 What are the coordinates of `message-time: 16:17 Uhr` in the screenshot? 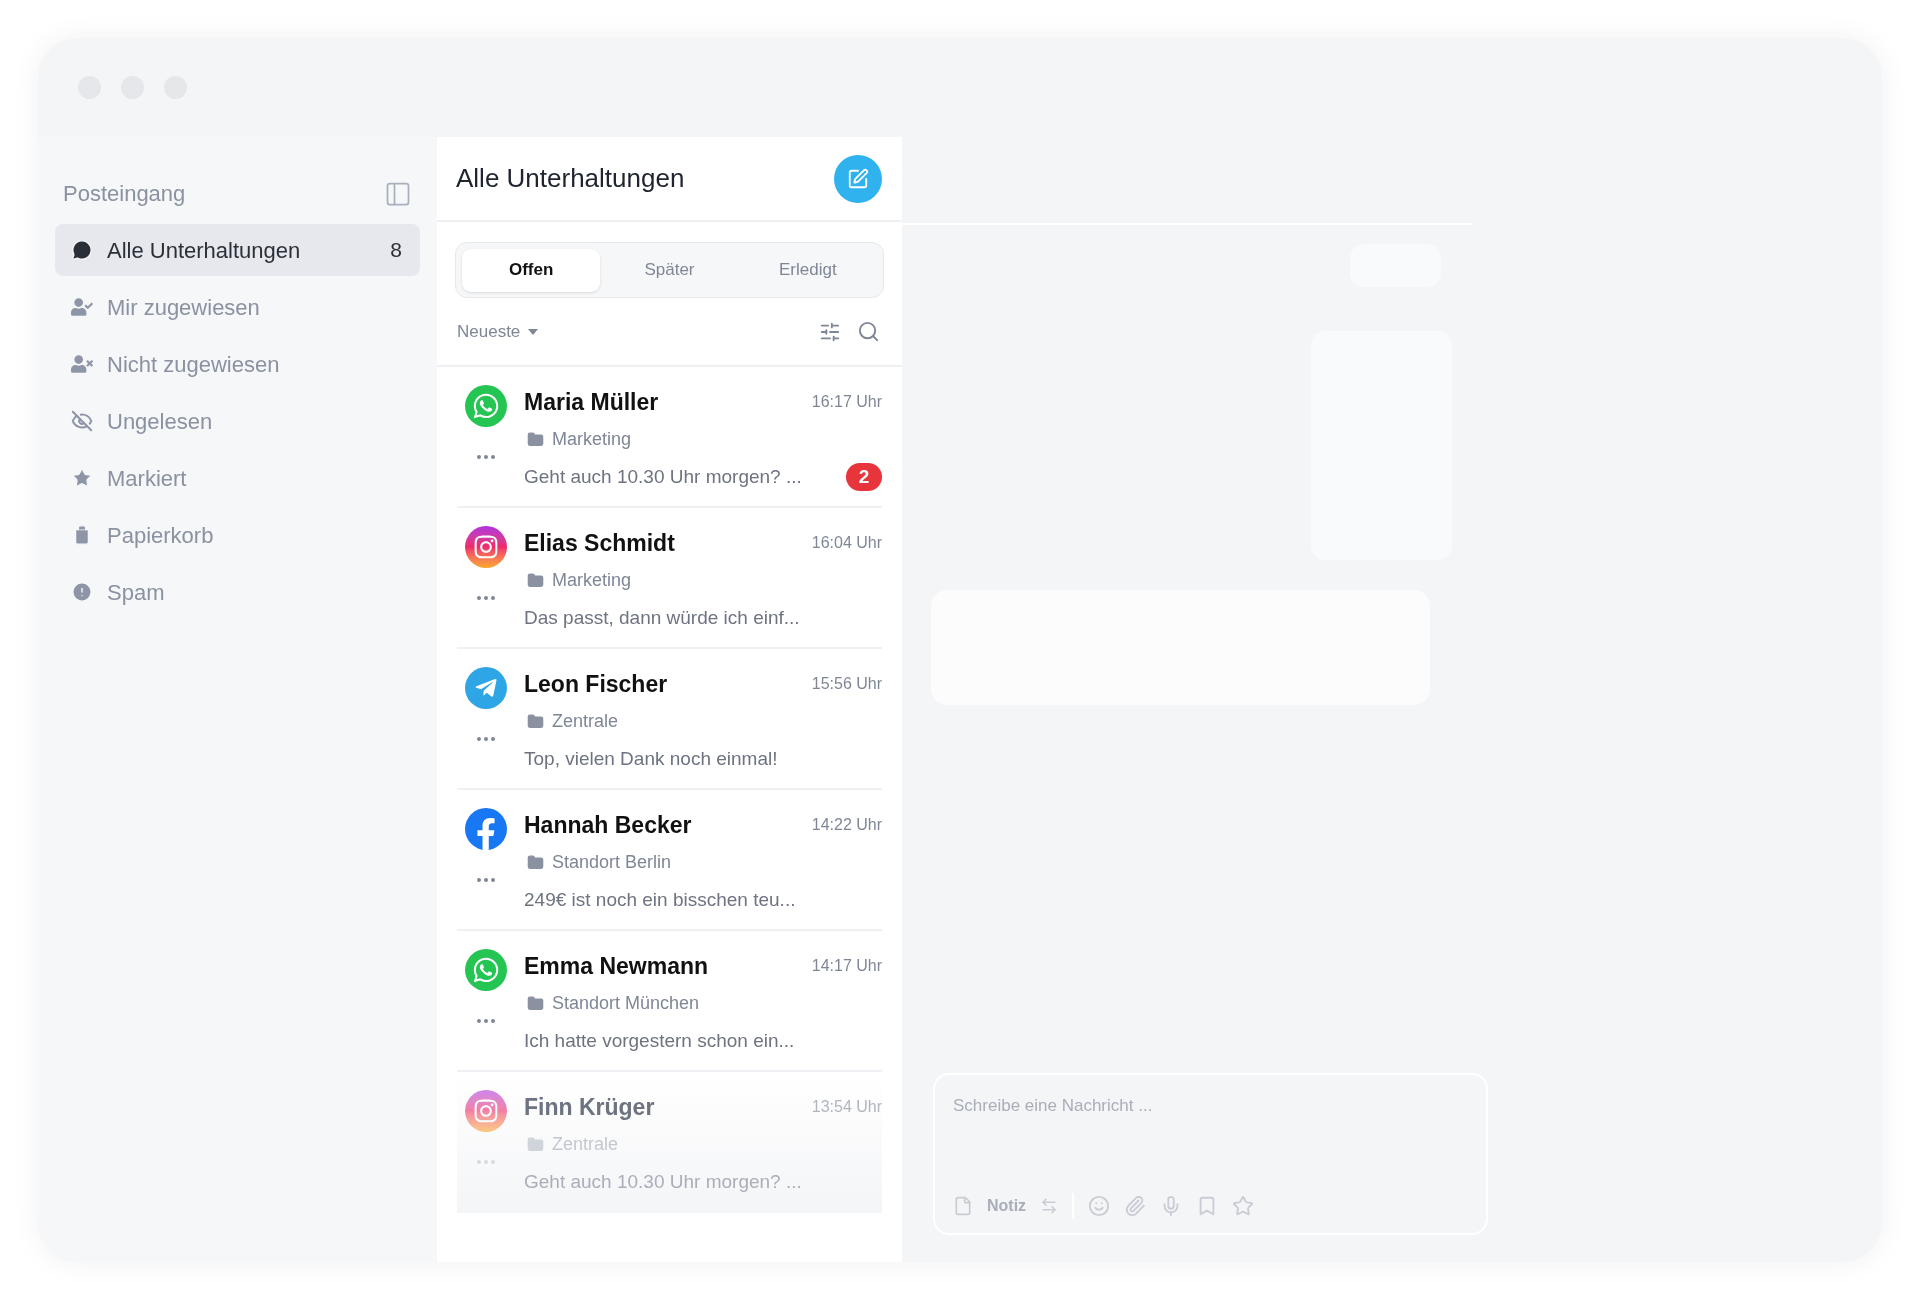 It's located at (846, 402).